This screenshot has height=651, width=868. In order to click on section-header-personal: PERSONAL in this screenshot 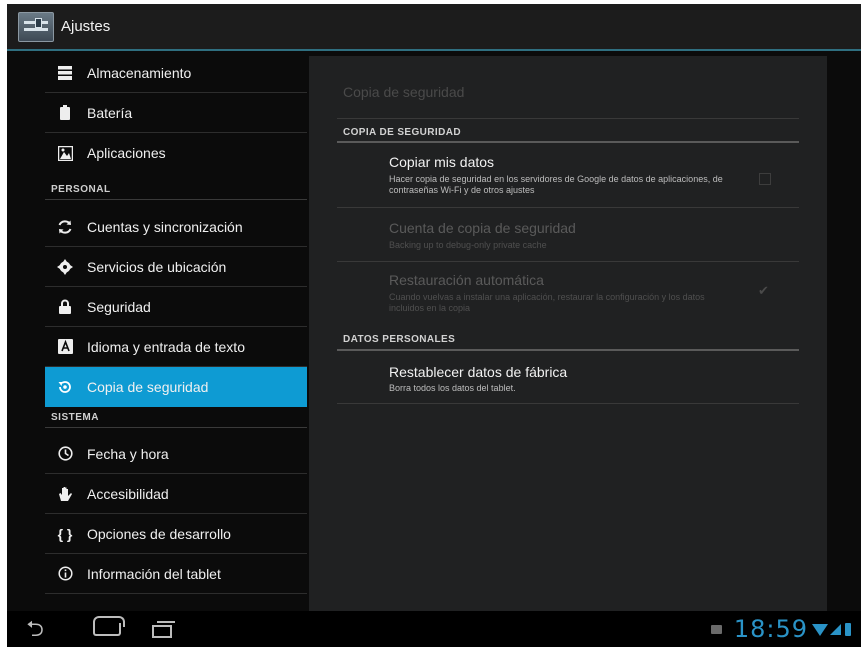, I will do `click(81, 189)`.